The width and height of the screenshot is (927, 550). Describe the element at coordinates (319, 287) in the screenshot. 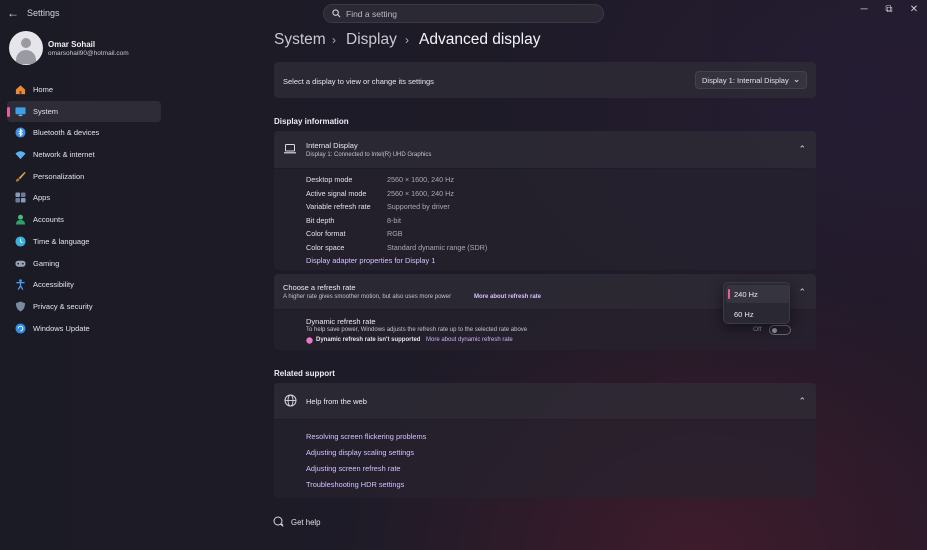

I see `refresh-rate-title: Choose a refresh rate` at that location.